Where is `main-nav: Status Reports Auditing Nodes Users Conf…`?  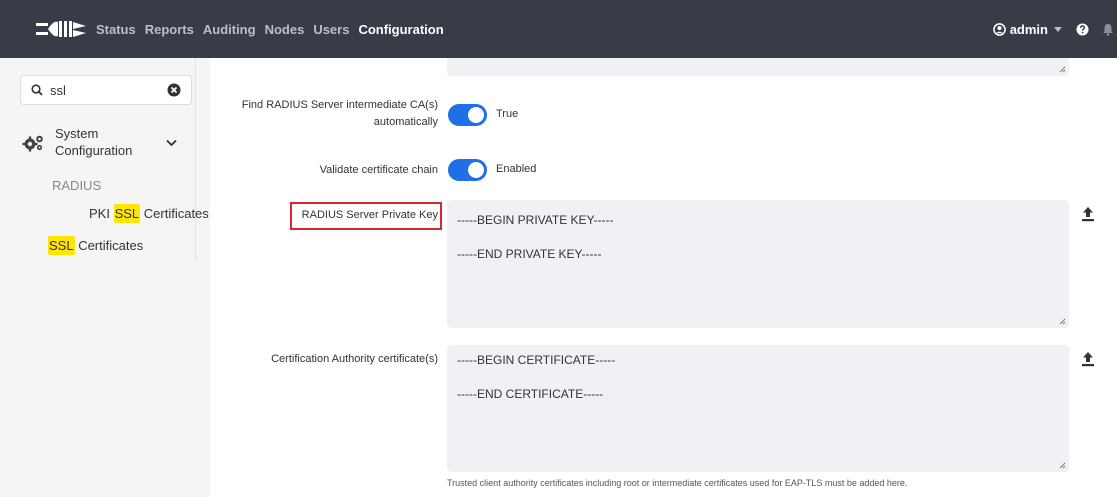 main-nav: Status Reports Auditing Nodes Users Conf… is located at coordinates (274, 29).